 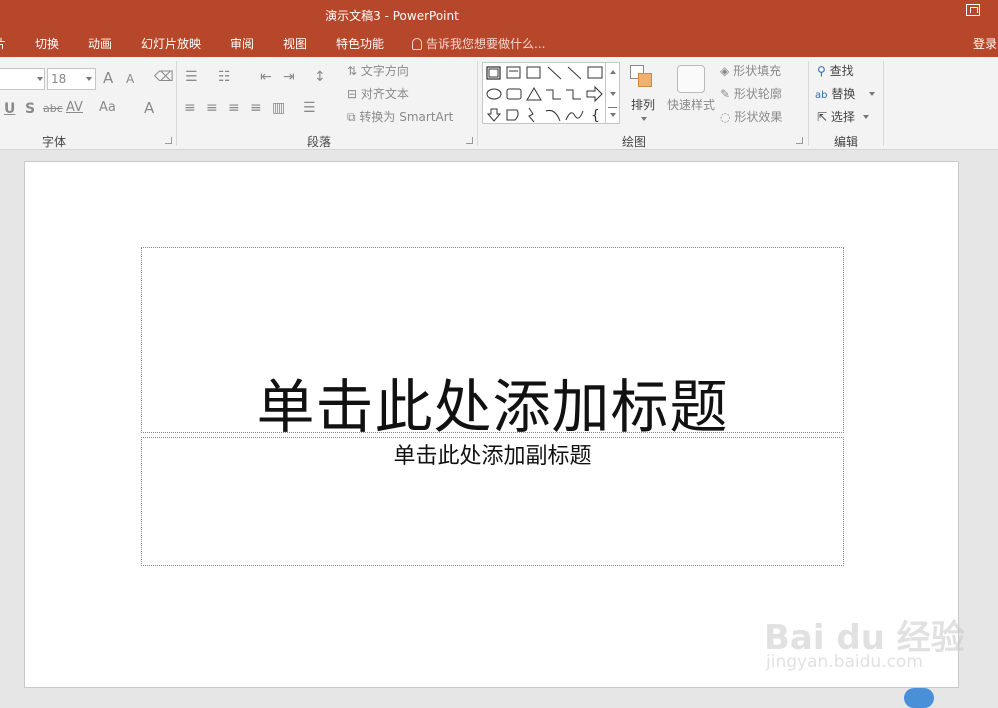 What do you see at coordinates (108, 78) in the screenshot?
I see `grow-font-icon: A` at bounding box center [108, 78].